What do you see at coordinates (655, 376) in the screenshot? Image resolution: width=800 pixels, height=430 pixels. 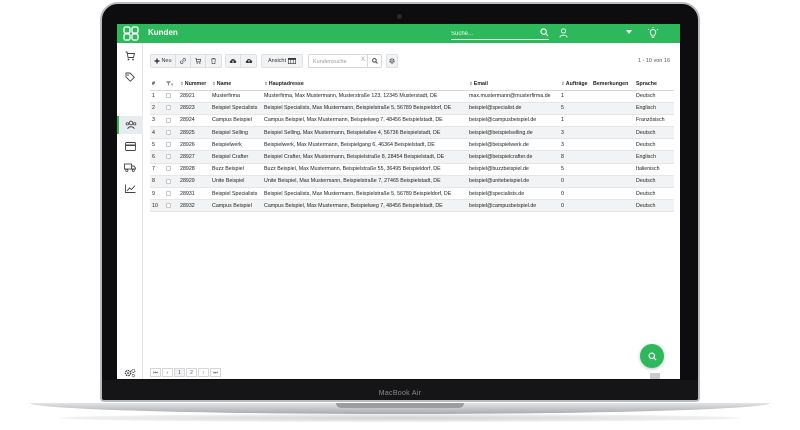 I see `scroll-handle` at bounding box center [655, 376].